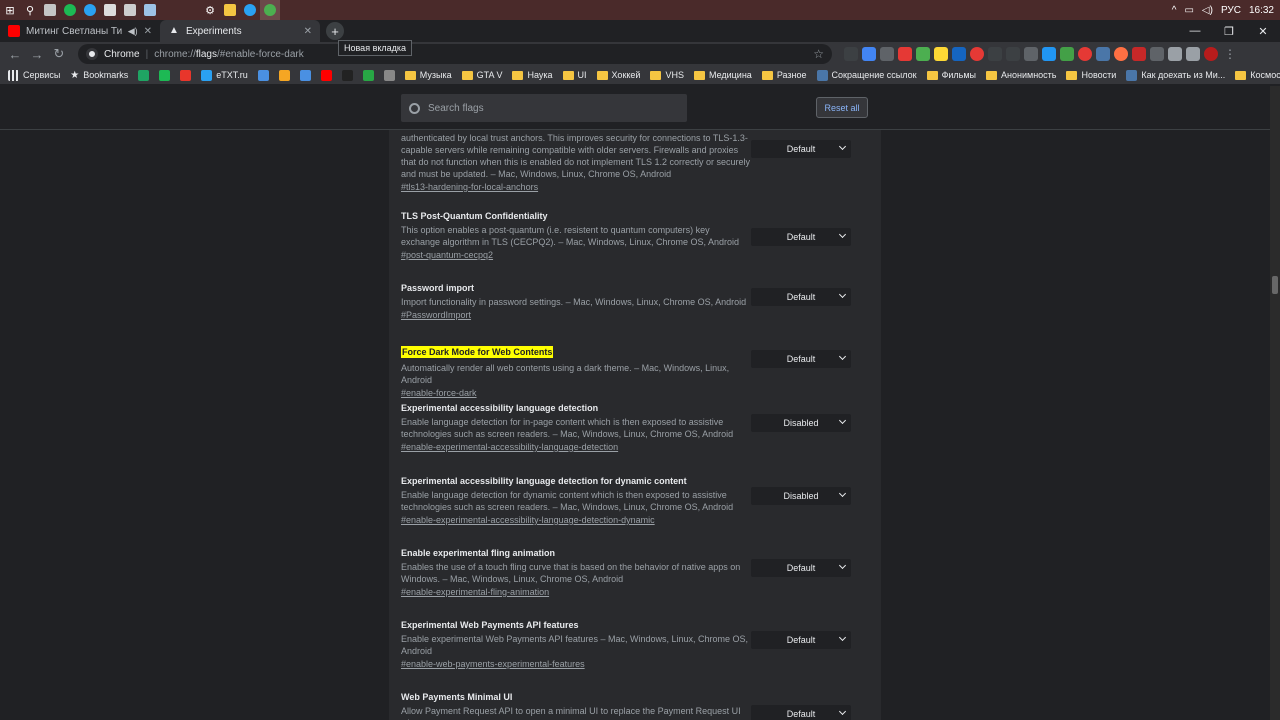 This screenshot has width=1280, height=720. What do you see at coordinates (481, 75) in the screenshot?
I see `bookmark-item: GTA V` at bounding box center [481, 75].